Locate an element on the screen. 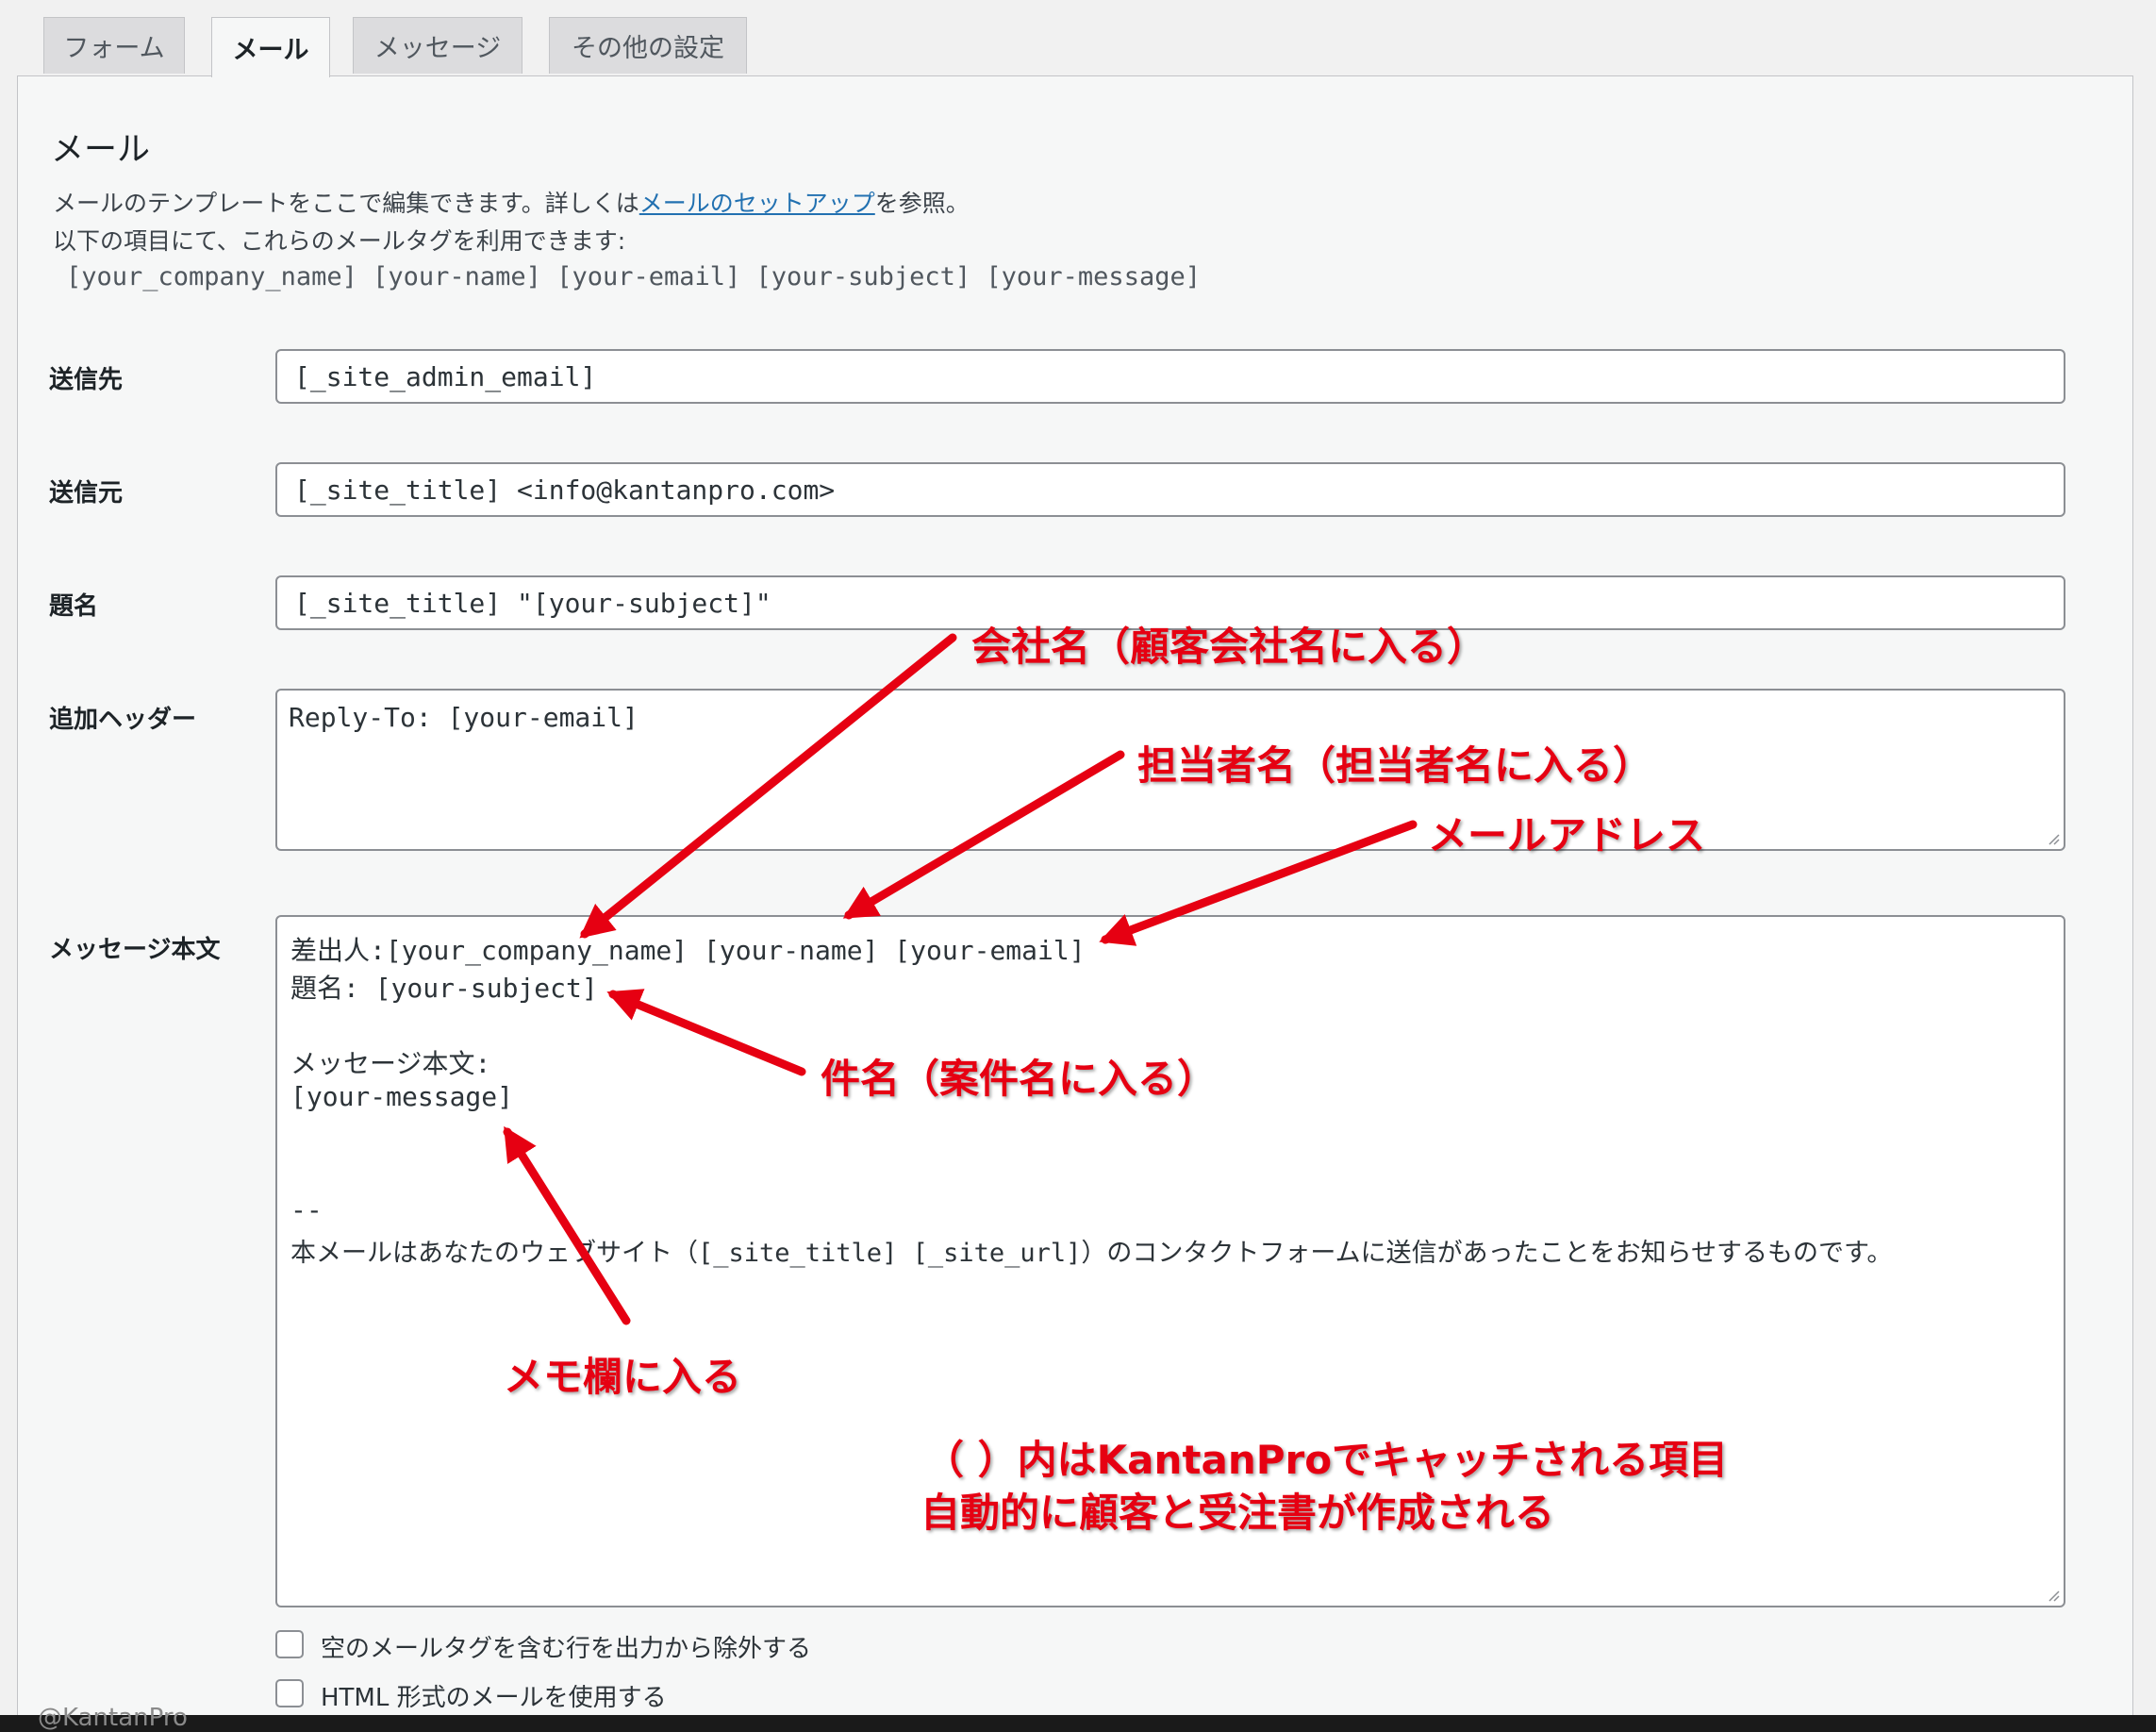 The width and height of the screenshot is (2156, 1732). arrow-email is located at coordinates (1258, 883).